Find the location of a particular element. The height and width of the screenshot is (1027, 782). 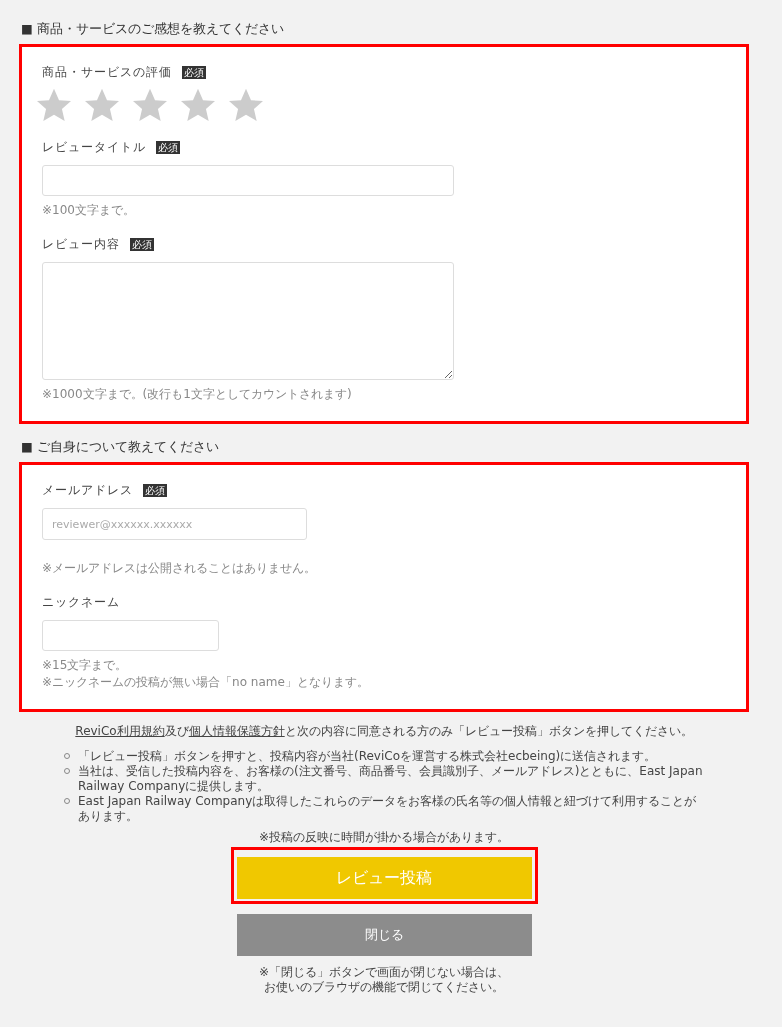

section-heading: ■ 商品・サービスのご感想を教えてください is located at coordinates (152, 29).